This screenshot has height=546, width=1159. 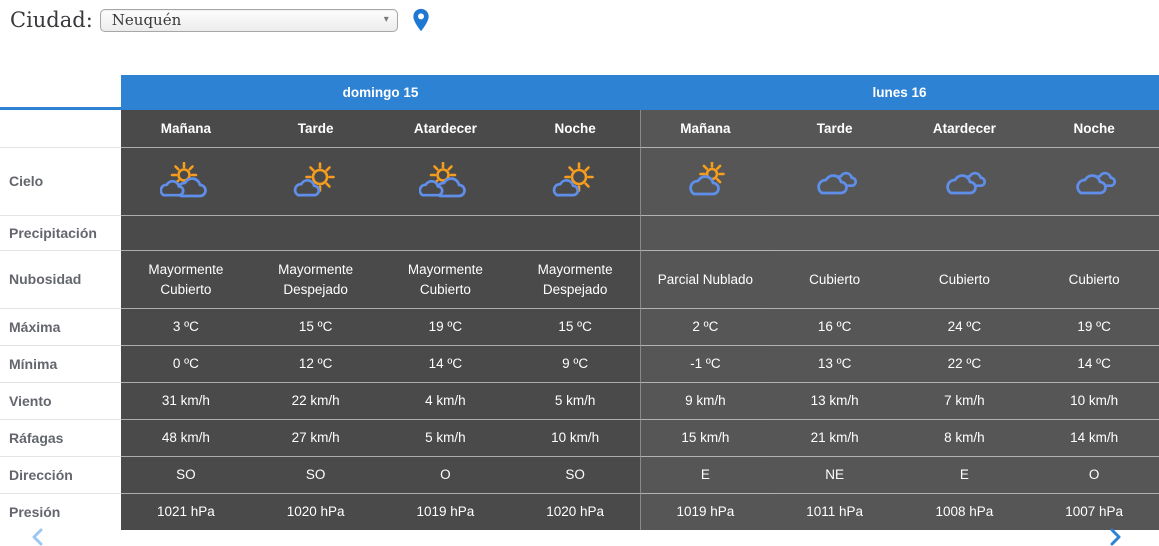 What do you see at coordinates (705, 400) in the screenshot?
I see `forecast-cell: 9 km/h` at bounding box center [705, 400].